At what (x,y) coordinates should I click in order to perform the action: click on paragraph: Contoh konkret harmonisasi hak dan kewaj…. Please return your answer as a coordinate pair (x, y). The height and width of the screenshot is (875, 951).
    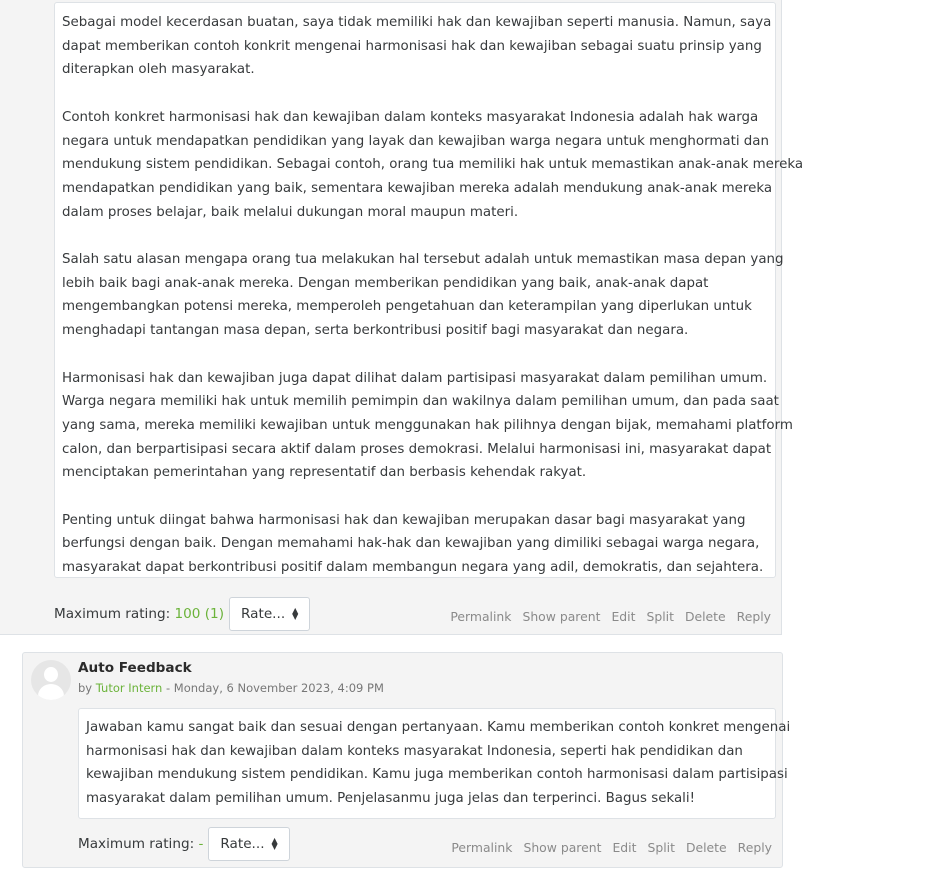
    Looking at the image, I should click on (433, 165).